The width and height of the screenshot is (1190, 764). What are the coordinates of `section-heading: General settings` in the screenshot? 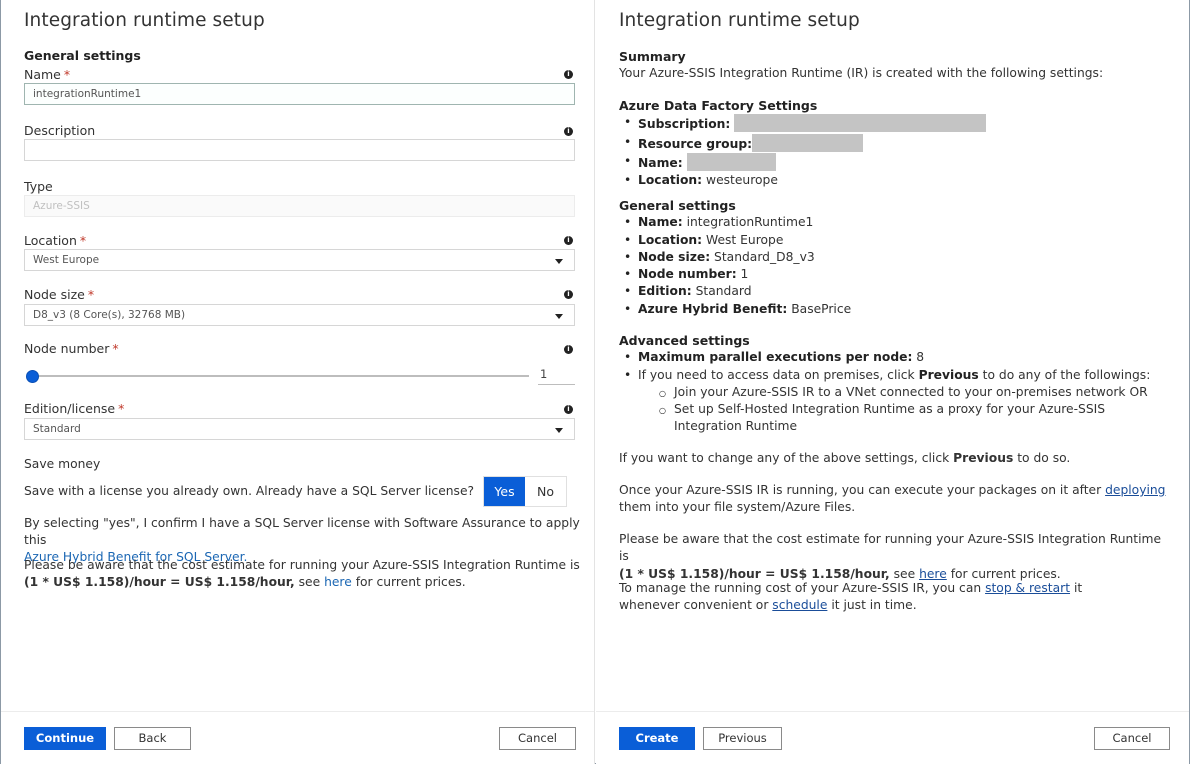 It's located at (82, 55).